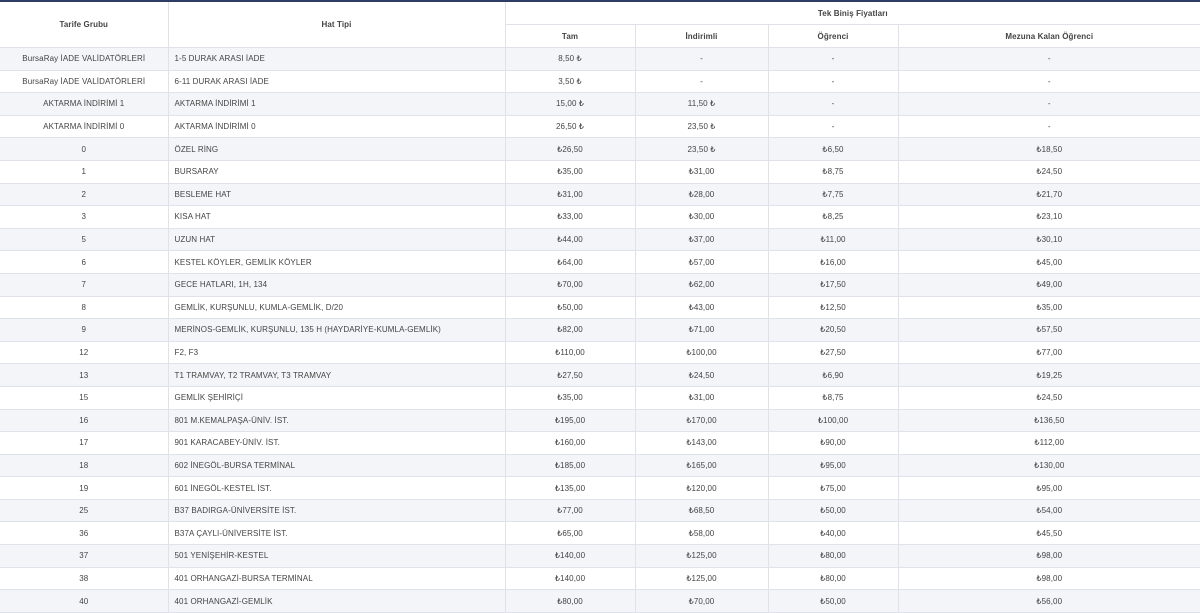  What do you see at coordinates (702, 601) in the screenshot?
I see `cell-indirimli: ₺70,00` at bounding box center [702, 601].